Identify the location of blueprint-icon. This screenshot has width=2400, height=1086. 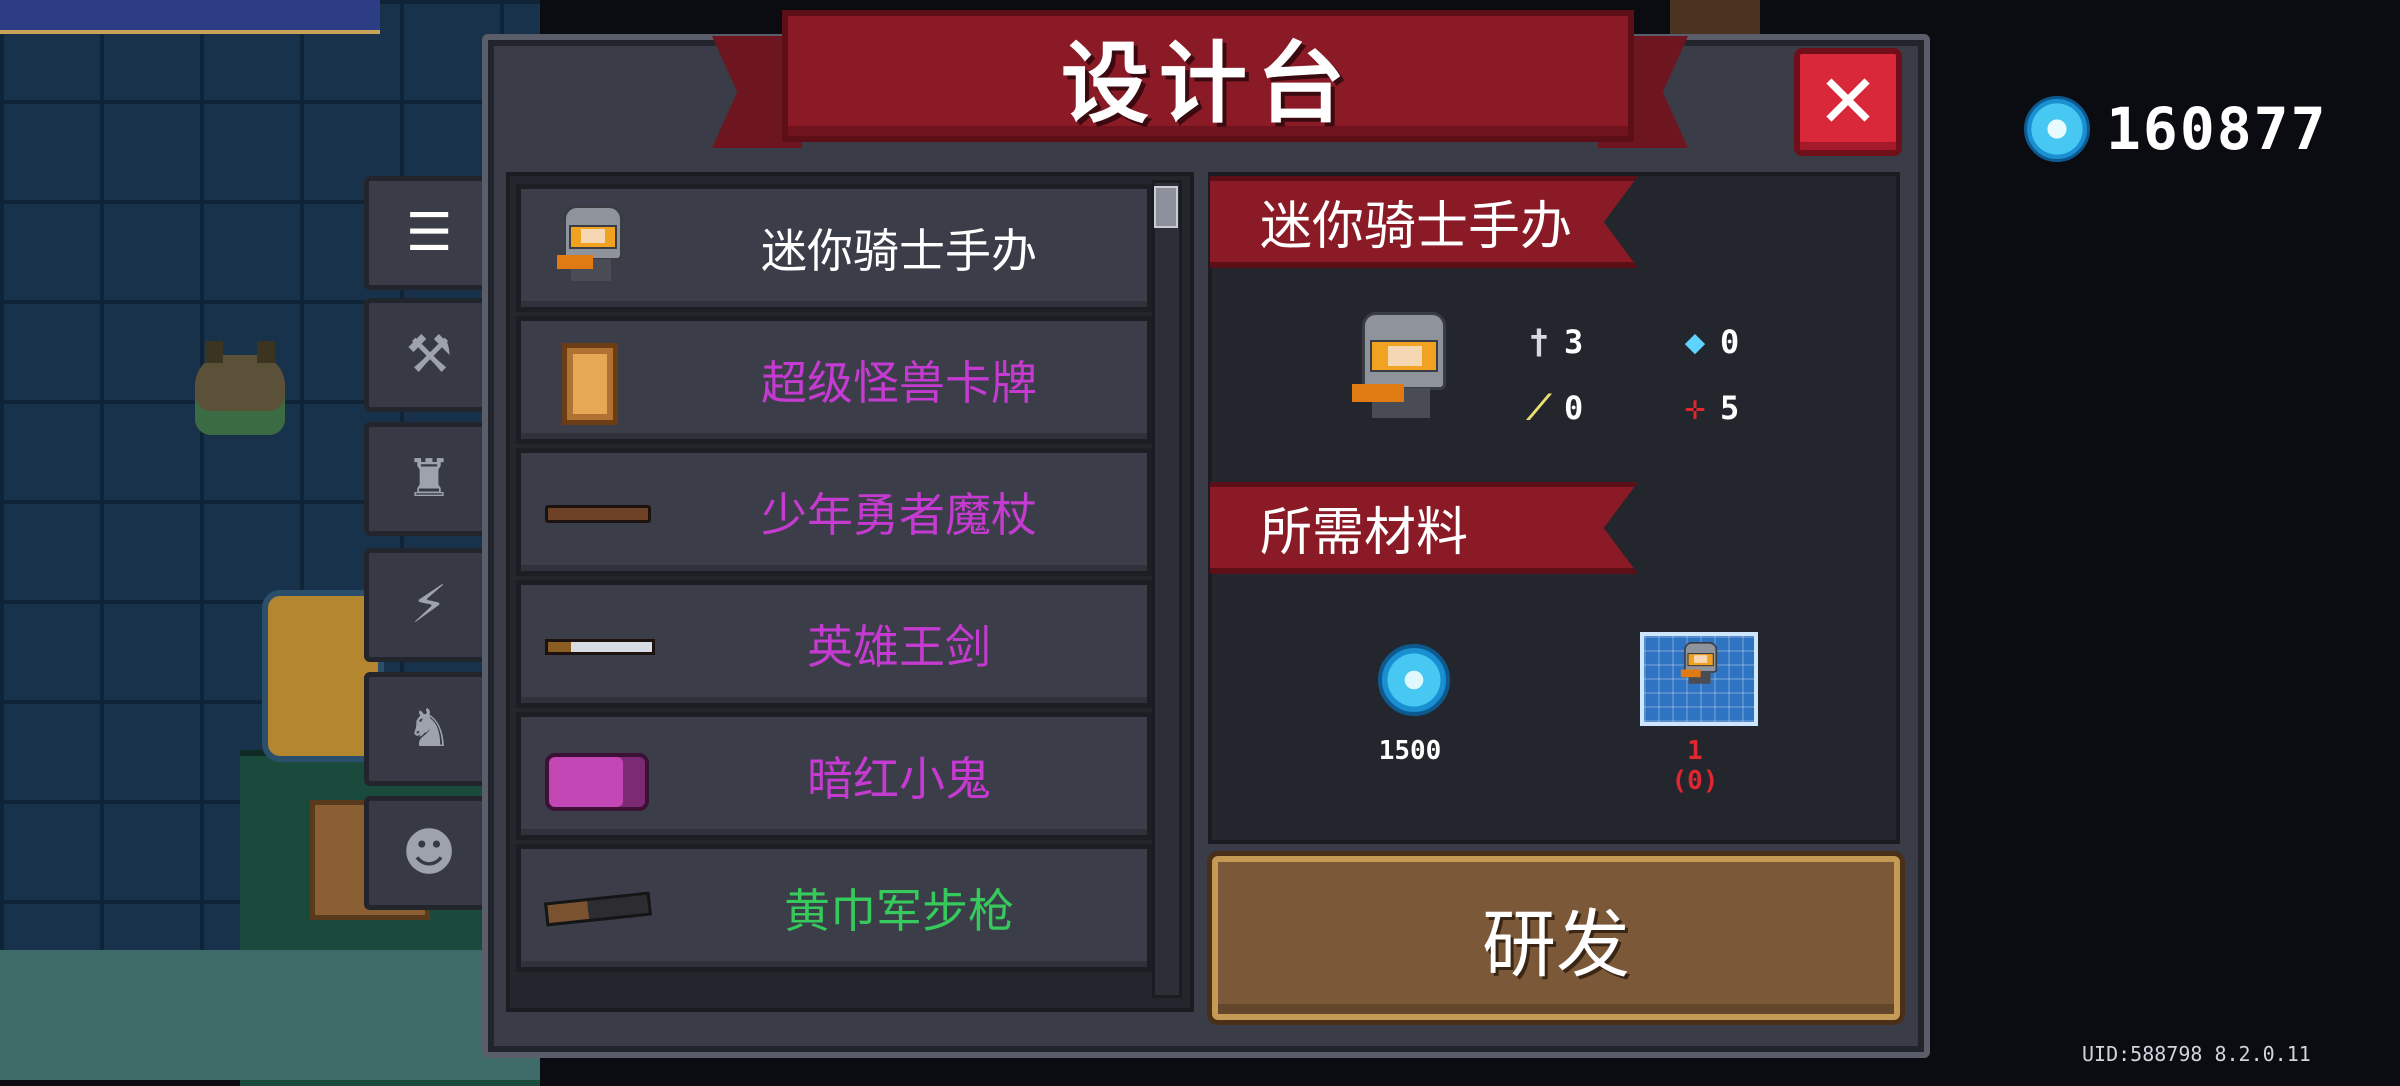
(1699, 679).